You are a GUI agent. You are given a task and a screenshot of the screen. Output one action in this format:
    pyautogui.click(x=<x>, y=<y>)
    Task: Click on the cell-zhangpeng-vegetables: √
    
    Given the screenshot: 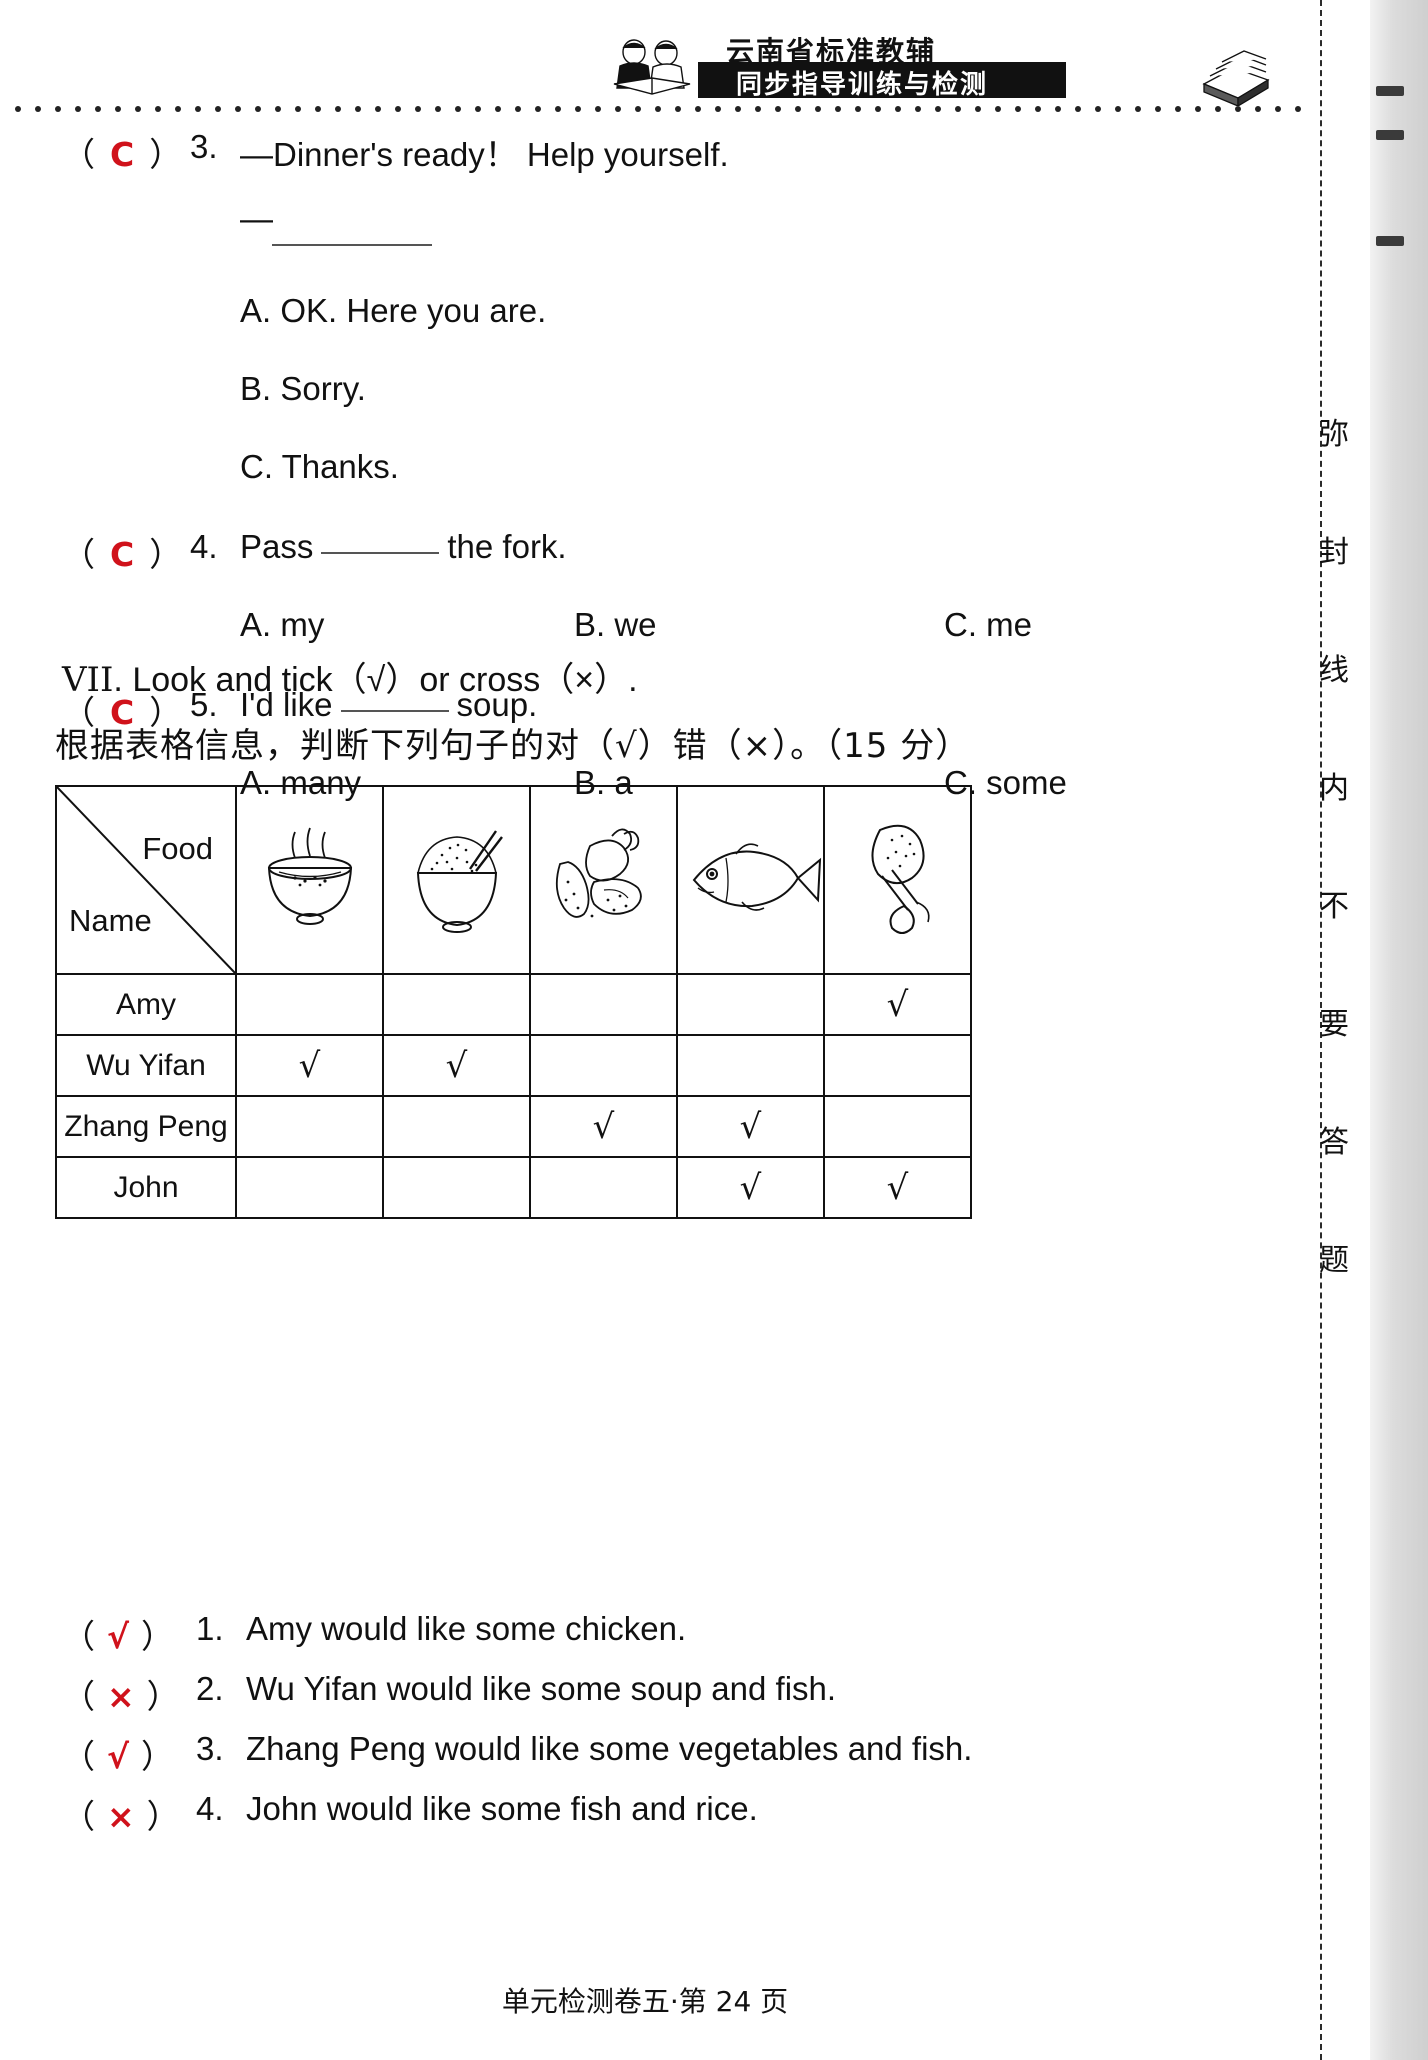 What is the action you would take?
    pyautogui.click(x=603, y=1126)
    